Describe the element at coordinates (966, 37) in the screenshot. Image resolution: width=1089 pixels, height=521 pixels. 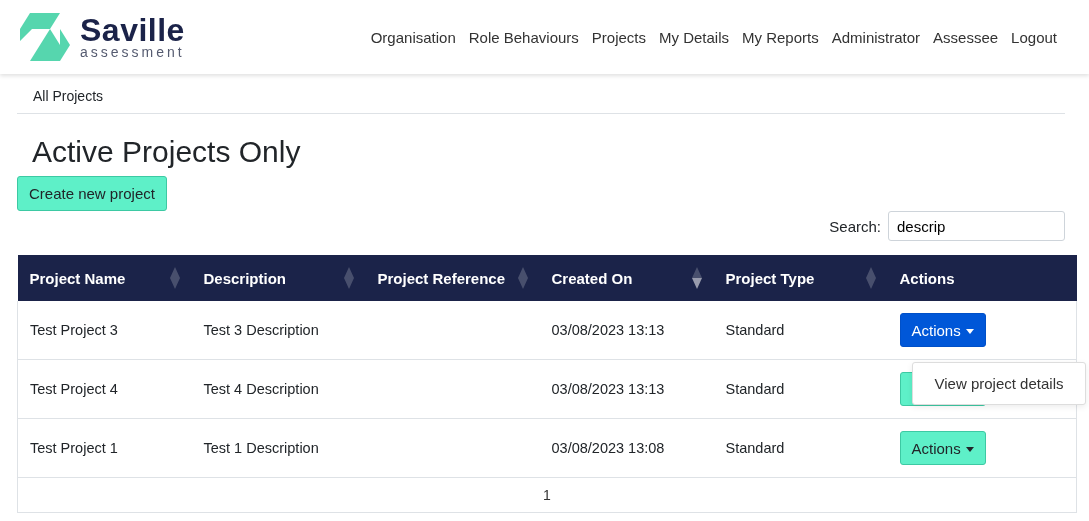
I see `nav-link: Assessee` at that location.